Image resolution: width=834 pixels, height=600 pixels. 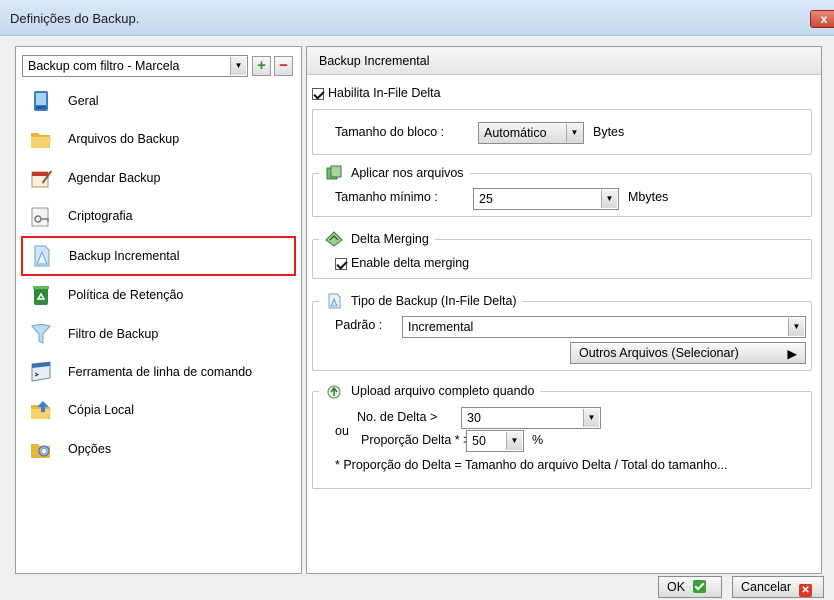 What do you see at coordinates (609, 132) in the screenshot?
I see `block-size-unit: Bytes` at bounding box center [609, 132].